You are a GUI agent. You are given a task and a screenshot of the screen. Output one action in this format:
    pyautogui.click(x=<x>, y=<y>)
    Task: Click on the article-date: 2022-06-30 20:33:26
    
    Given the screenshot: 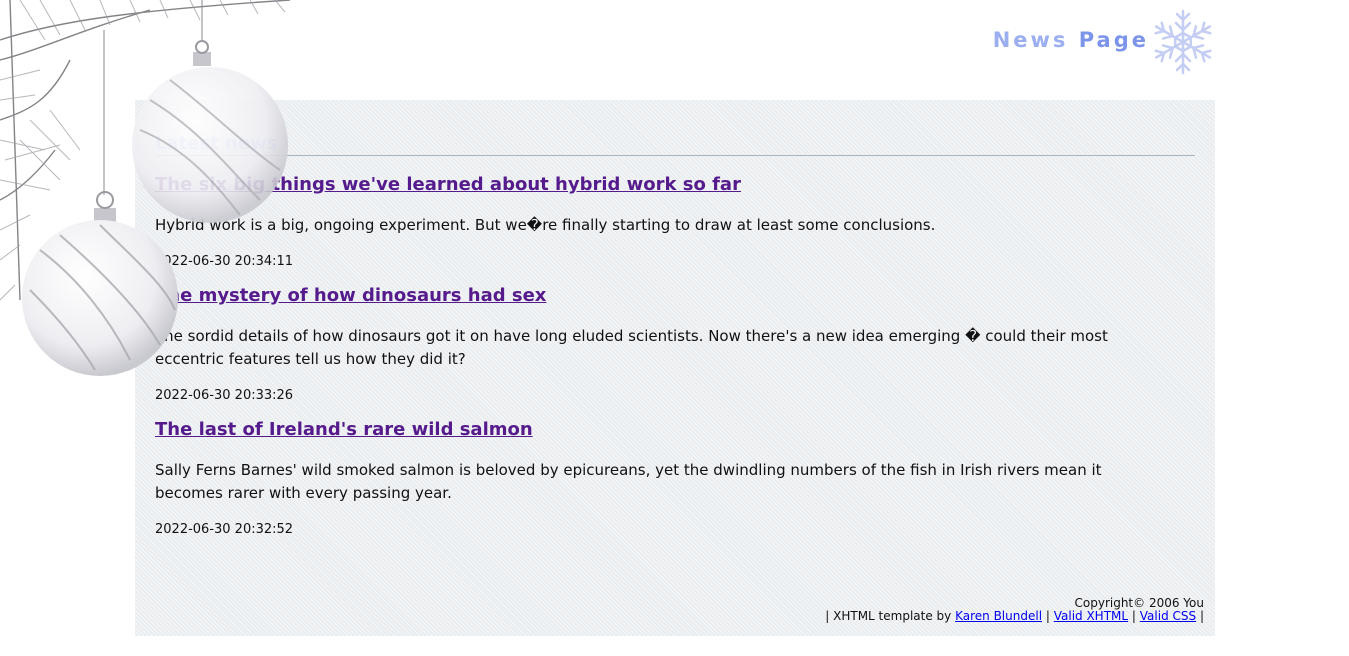 What is the action you would take?
    pyautogui.click(x=224, y=395)
    